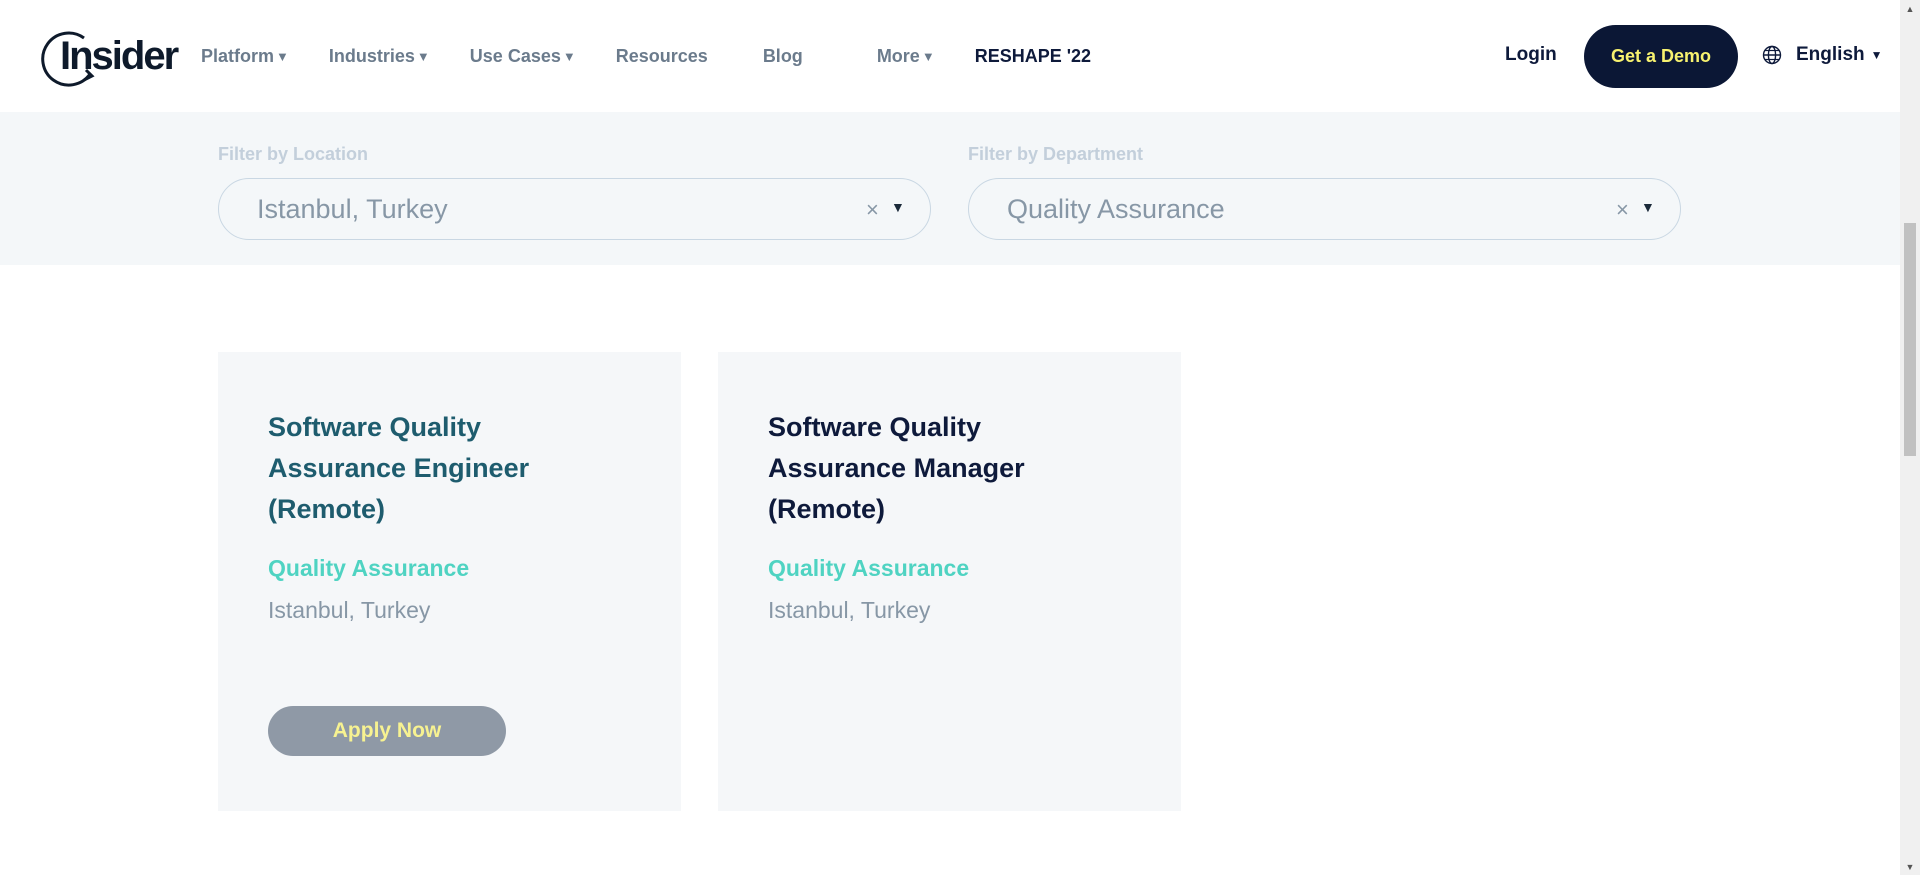 This screenshot has height=875, width=1920. I want to click on nav-reshape: RESHAPE '22, so click(1033, 56).